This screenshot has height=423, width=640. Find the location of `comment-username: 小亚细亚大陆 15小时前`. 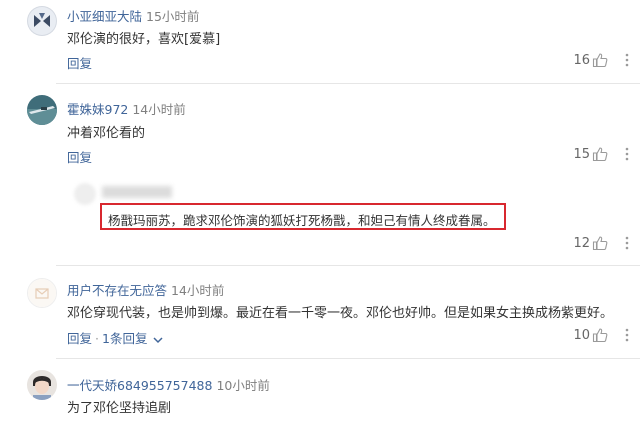

comment-username: 小亚细亚大陆 15小时前 is located at coordinates (133, 15).